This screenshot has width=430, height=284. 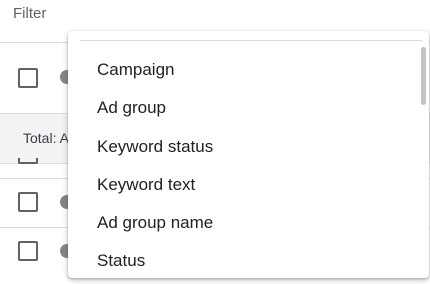 I want to click on menu-item-keyword-text: Keyword text, so click(x=248, y=185).